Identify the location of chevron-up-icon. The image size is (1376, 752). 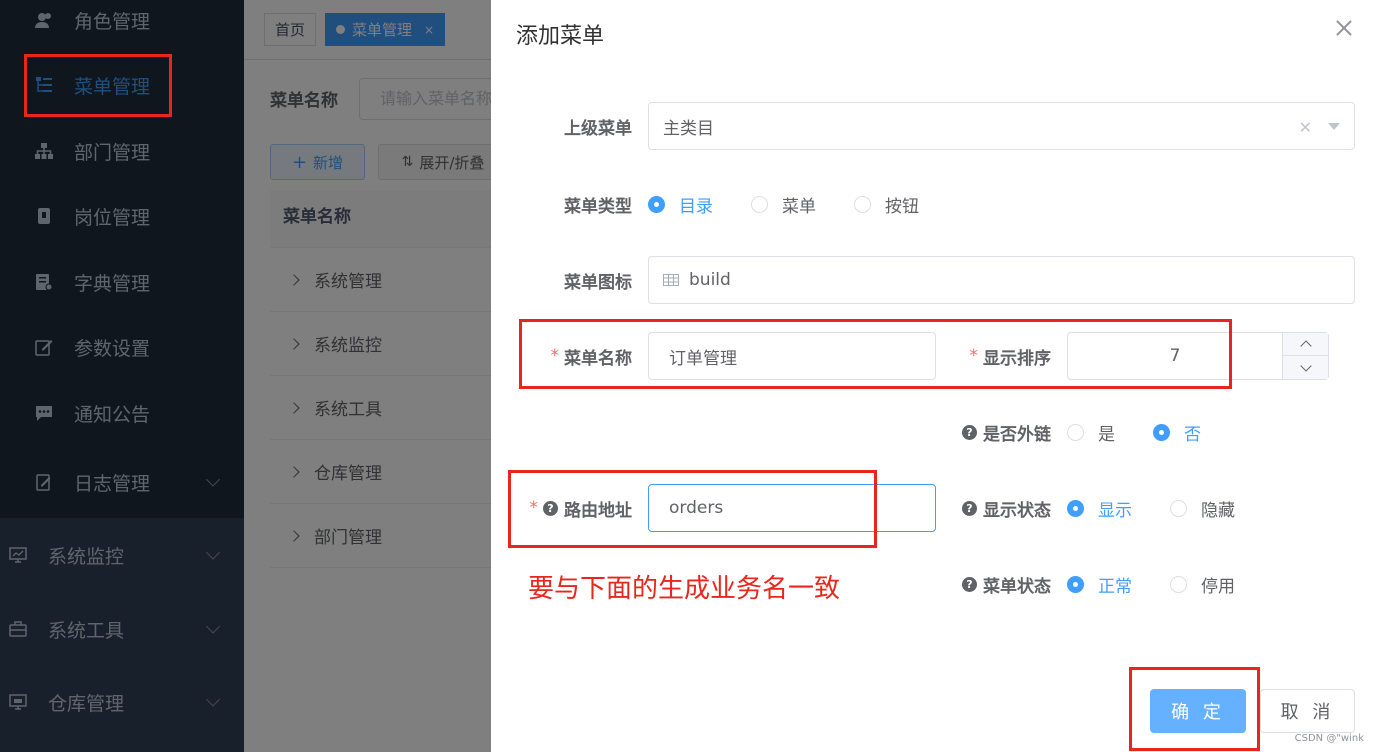
(1306, 346).